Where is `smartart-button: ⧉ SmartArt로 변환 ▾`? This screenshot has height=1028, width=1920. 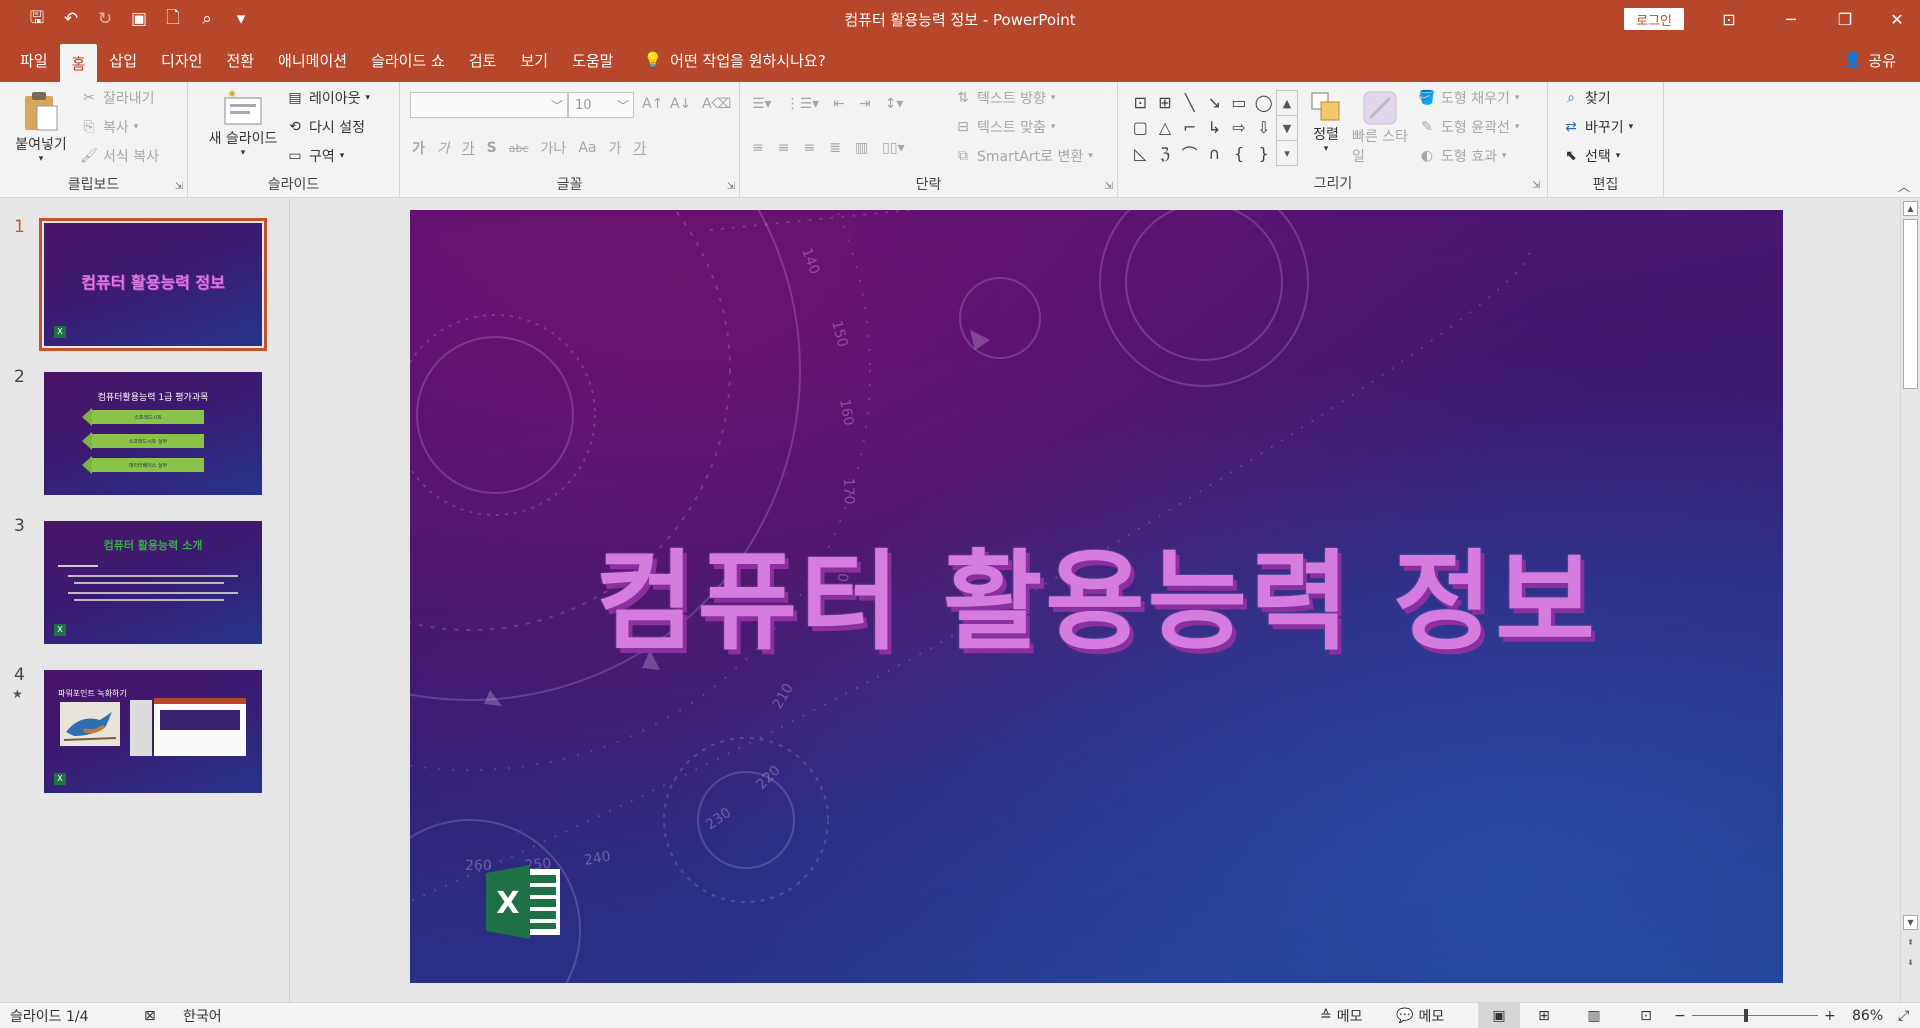
smartart-button: ⧉ SmartArt로 변환 ▾ is located at coordinates (1023, 156).